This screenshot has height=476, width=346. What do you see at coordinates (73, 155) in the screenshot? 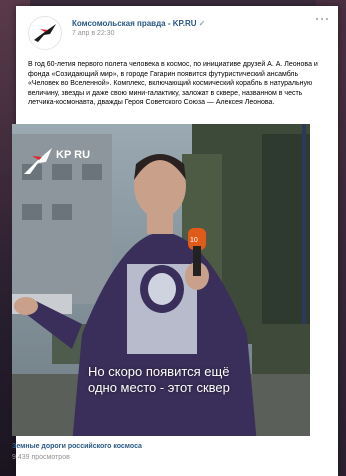
I see `watermark-text: KP RU` at bounding box center [73, 155].